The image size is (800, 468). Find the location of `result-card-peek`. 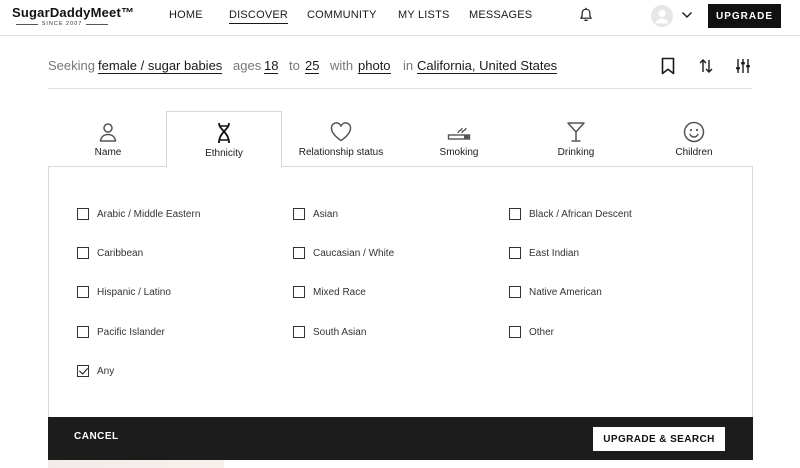

result-card-peek is located at coordinates (136, 464).